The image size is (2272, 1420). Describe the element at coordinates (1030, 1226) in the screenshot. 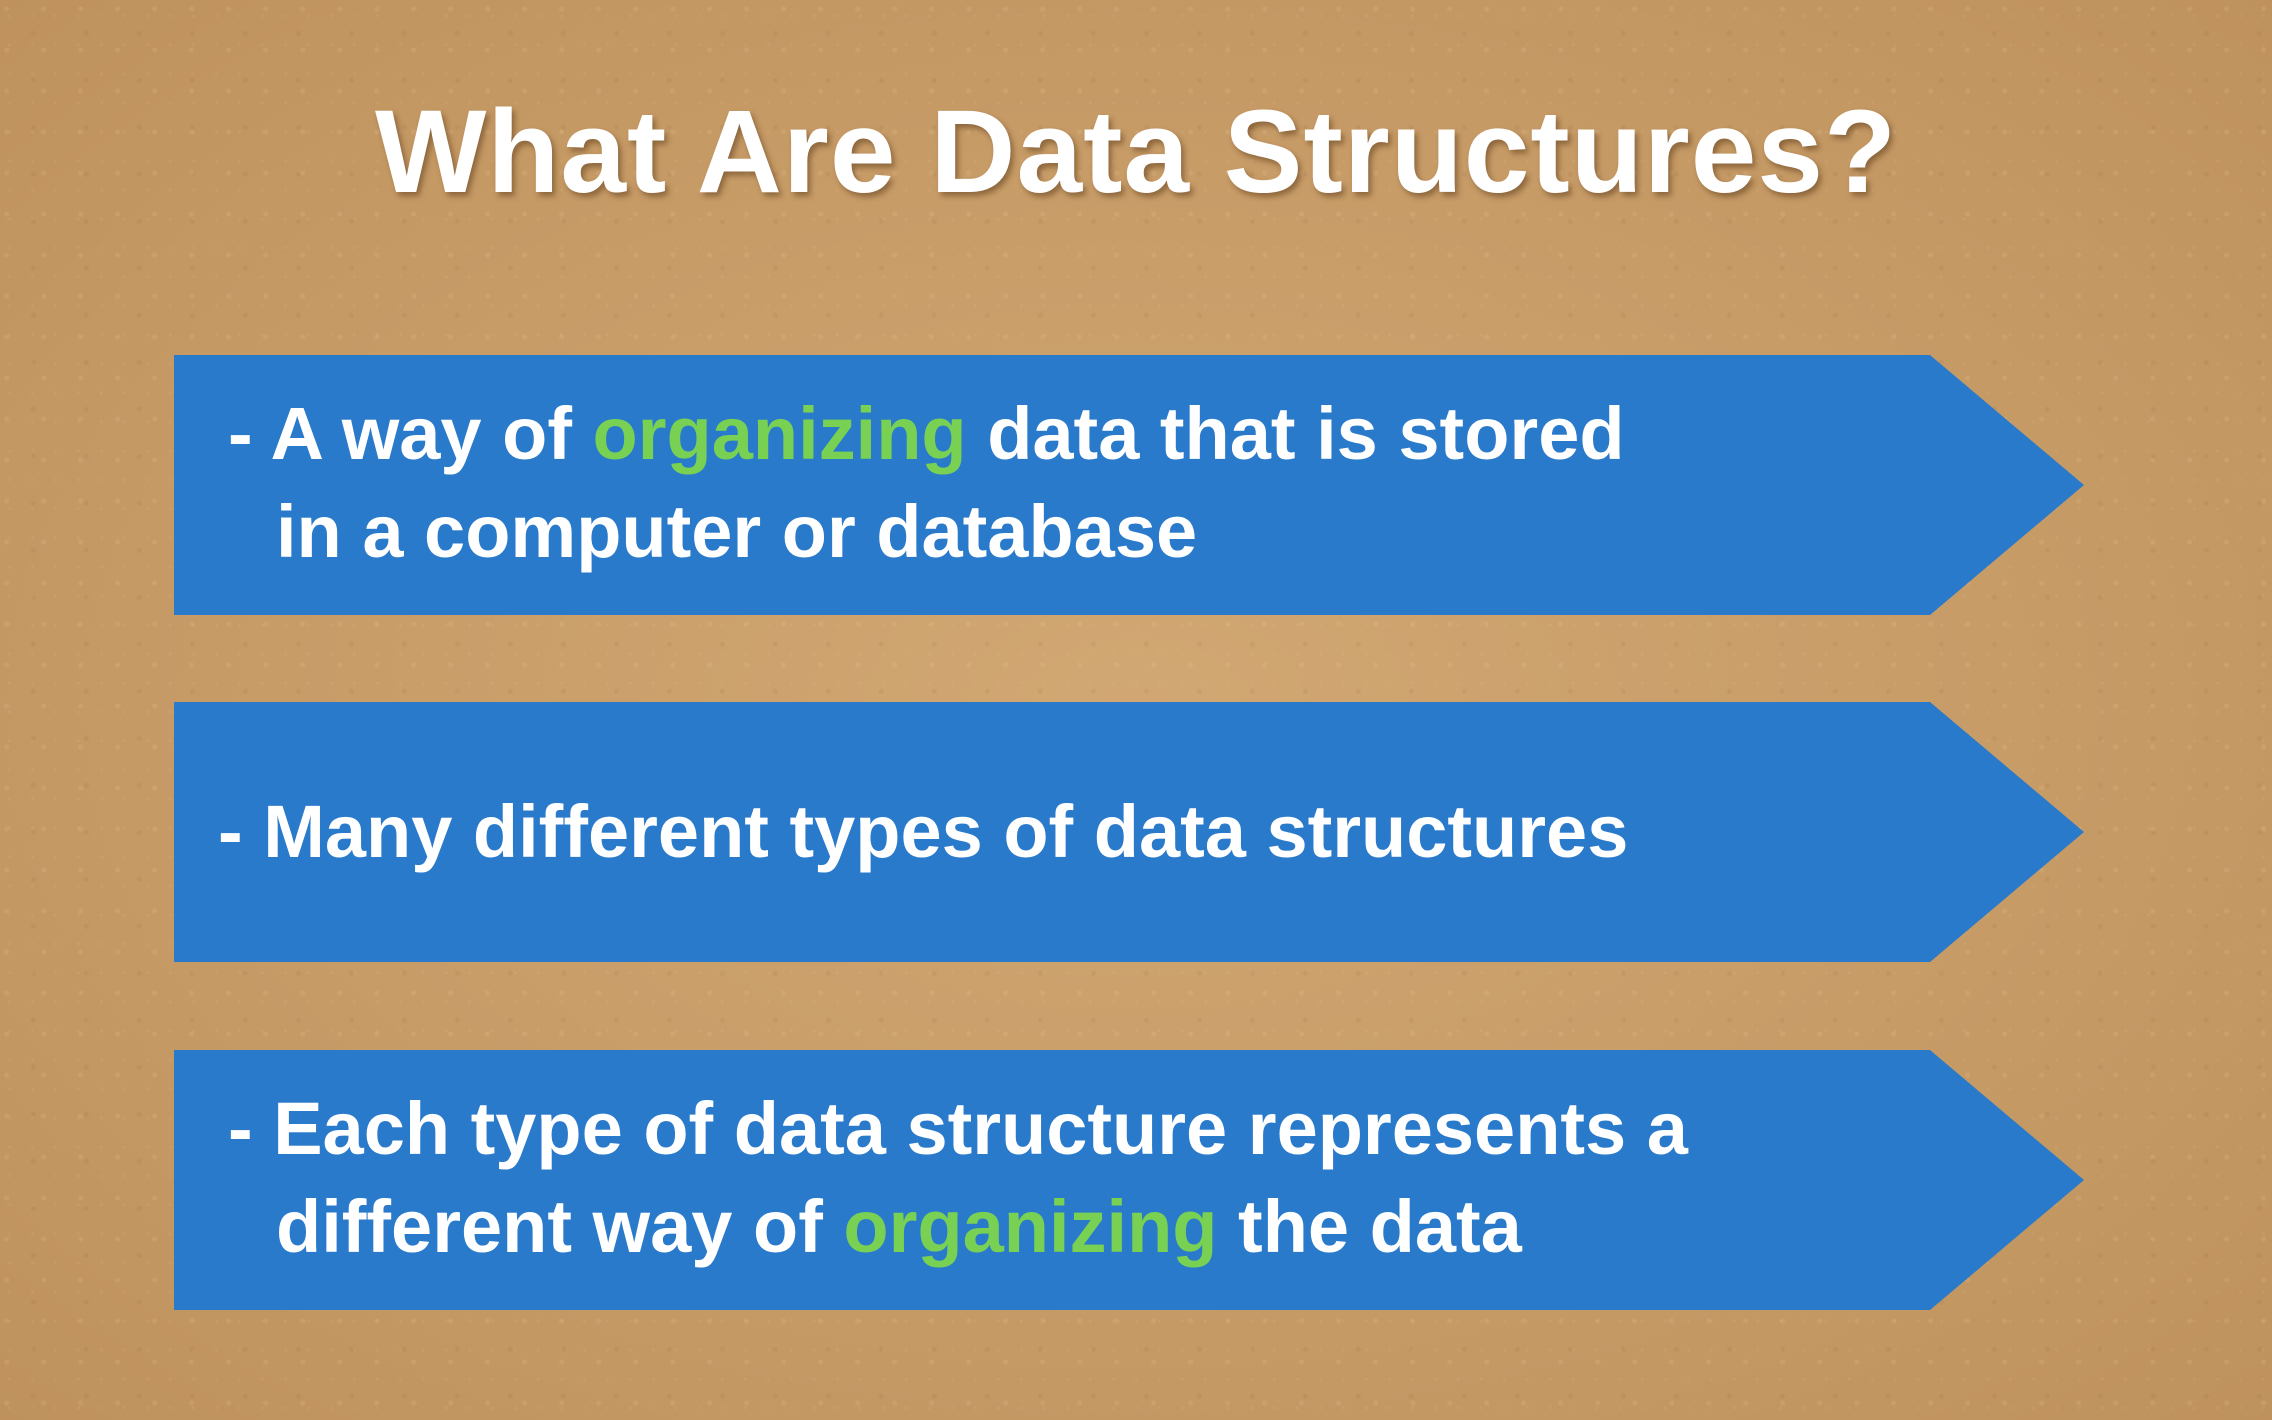

I see `point-3-highlight-word: organizing` at that location.